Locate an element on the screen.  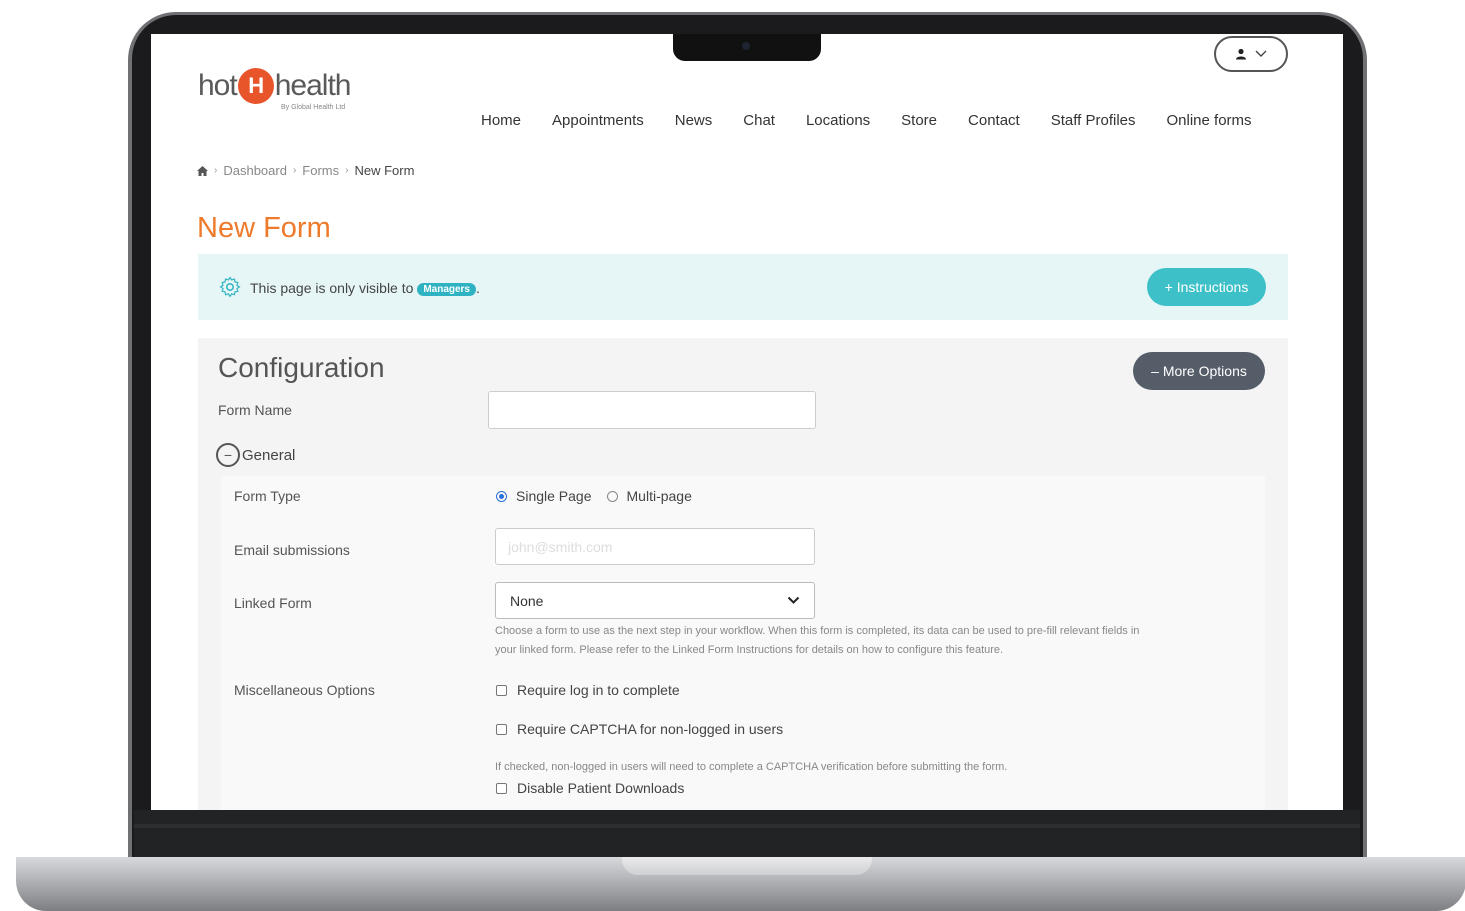
linked-form-label: Linked Form is located at coordinates (273, 603).